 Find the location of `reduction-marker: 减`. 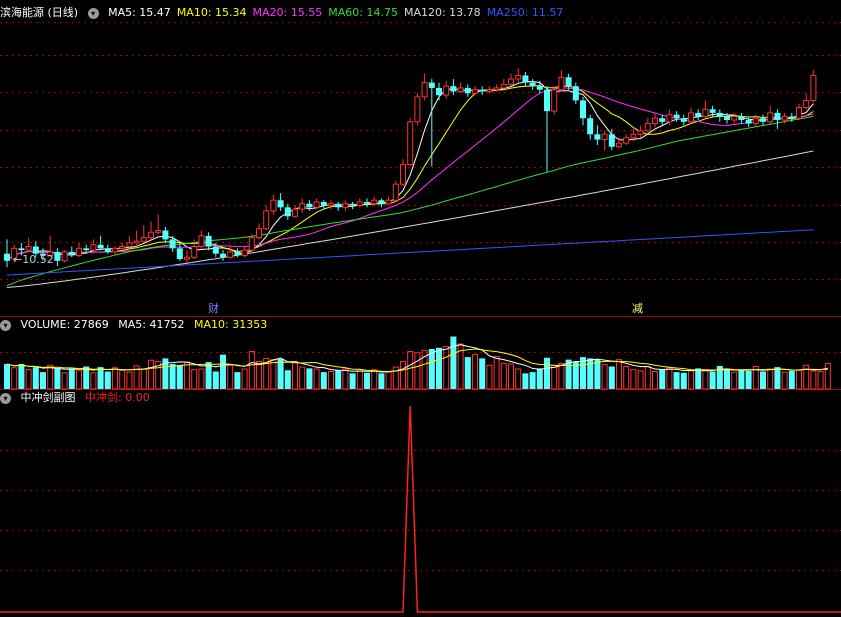

reduction-marker: 减 is located at coordinates (637, 308).